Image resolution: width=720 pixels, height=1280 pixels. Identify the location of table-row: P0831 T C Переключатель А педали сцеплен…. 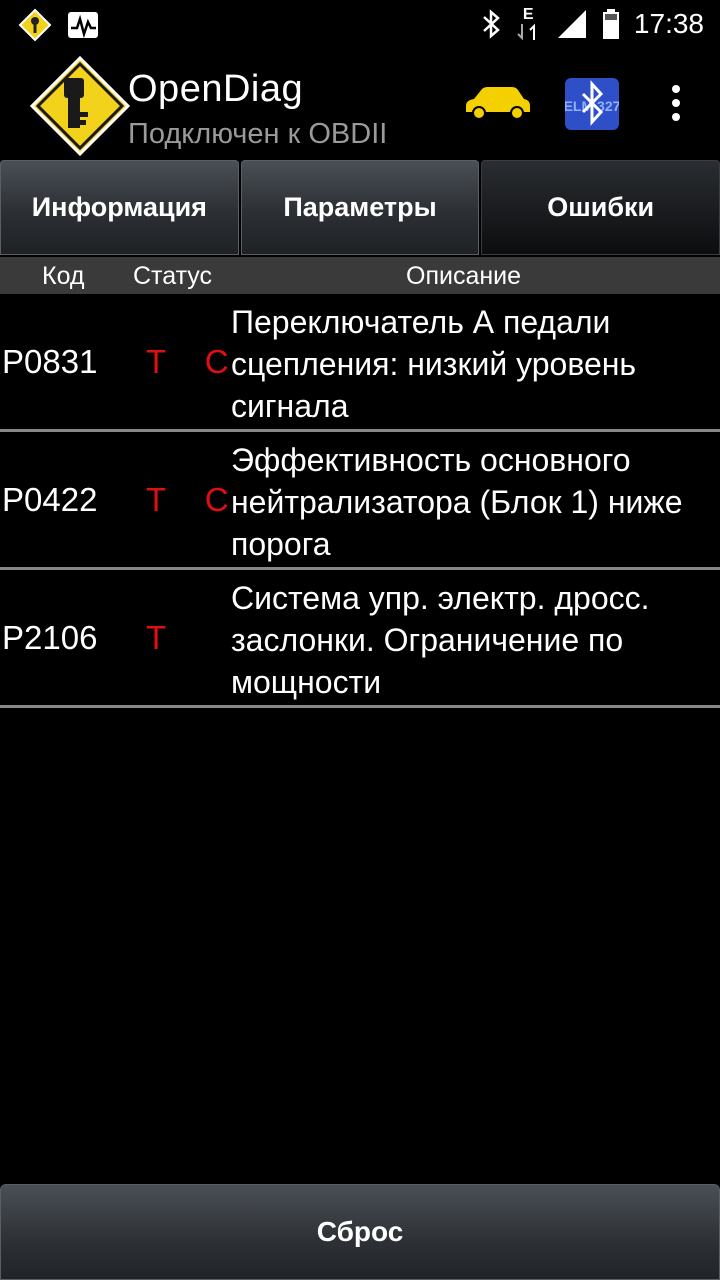
(360, 363).